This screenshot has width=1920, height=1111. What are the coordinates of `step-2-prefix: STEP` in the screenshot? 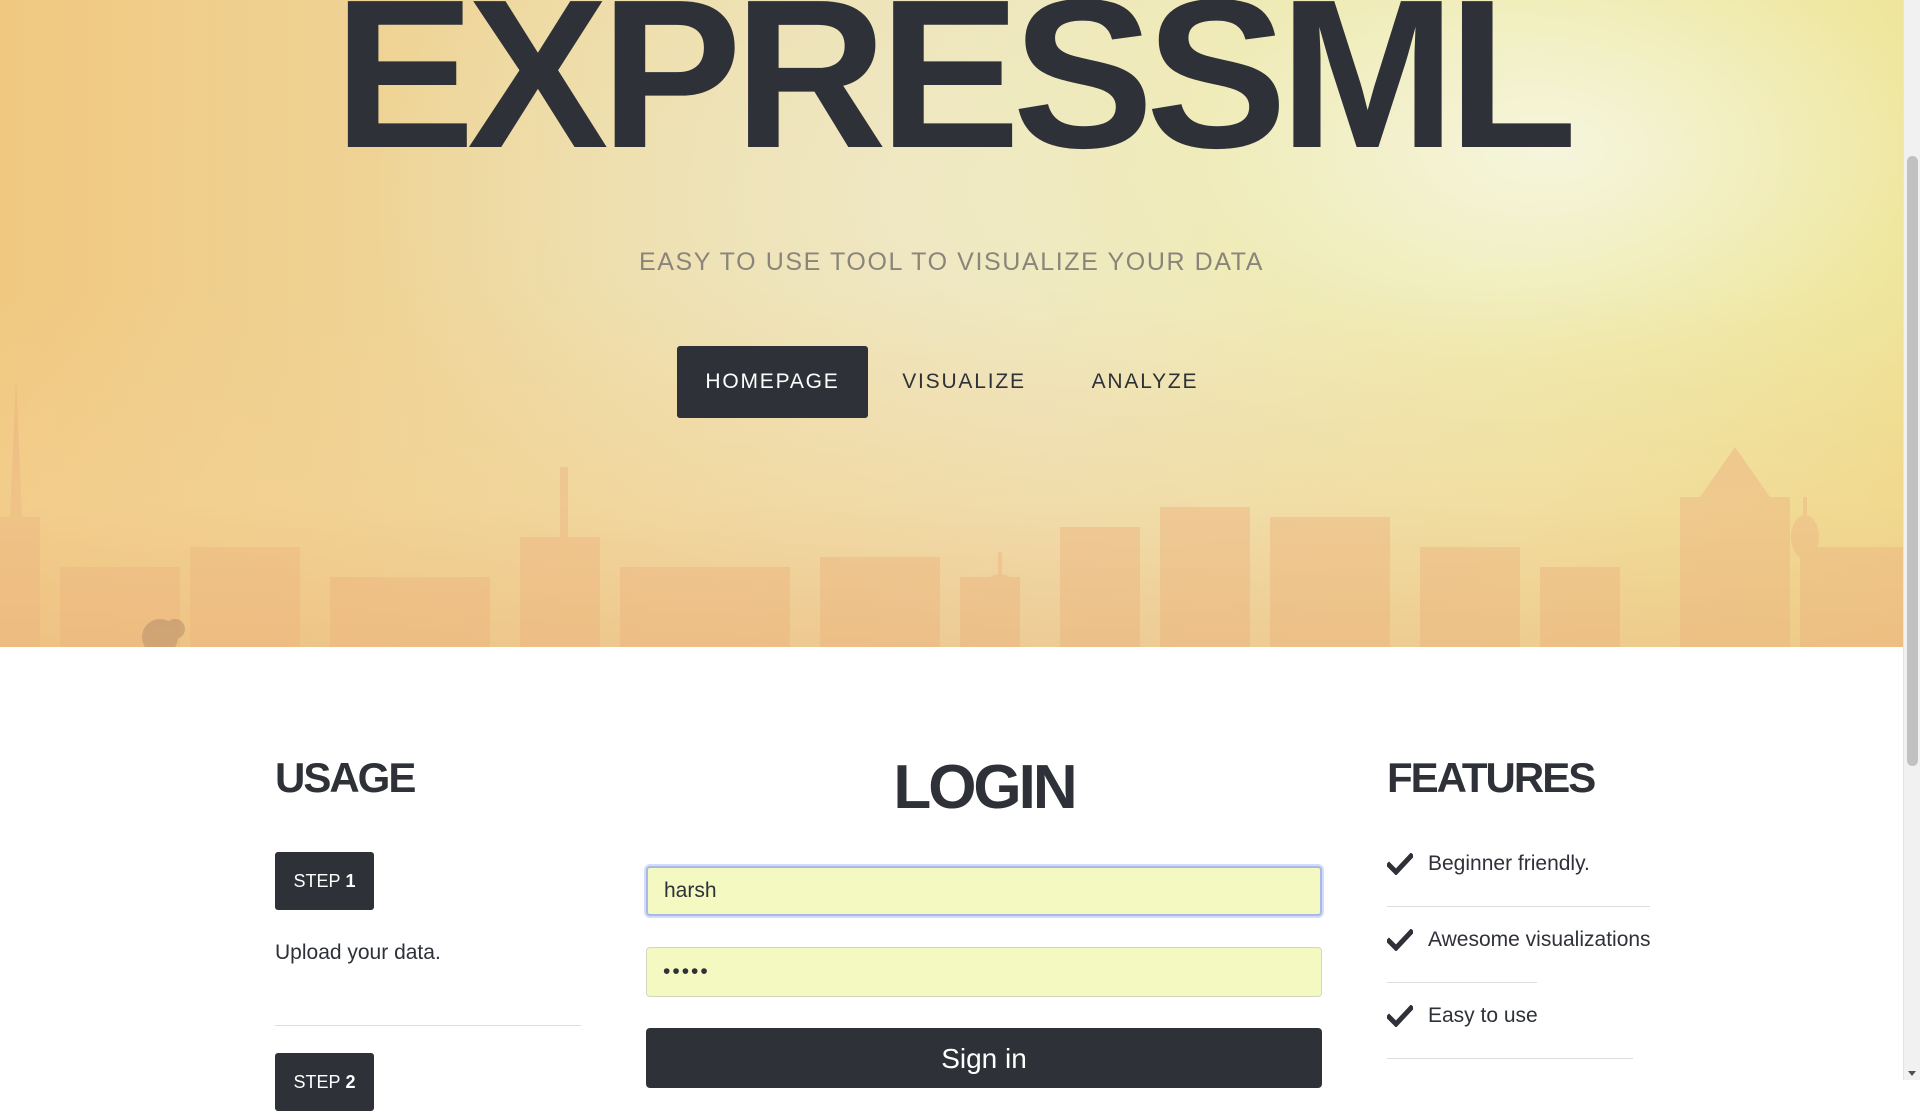 It's located at (317, 1081).